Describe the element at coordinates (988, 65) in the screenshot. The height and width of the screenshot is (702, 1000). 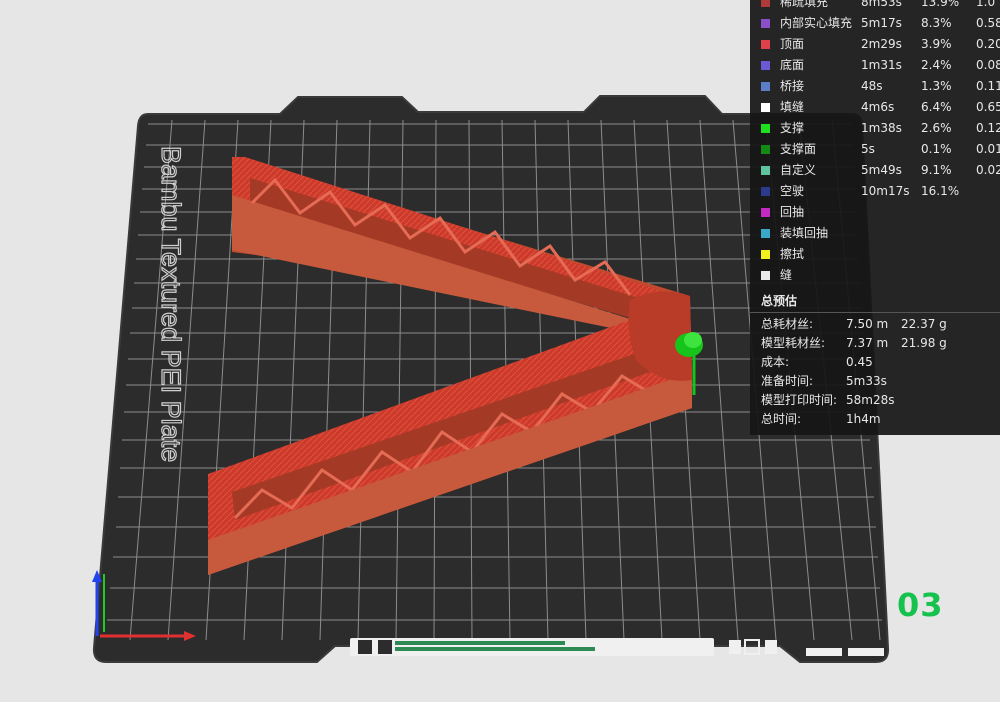
I see `feature-weight: 0.08` at that location.